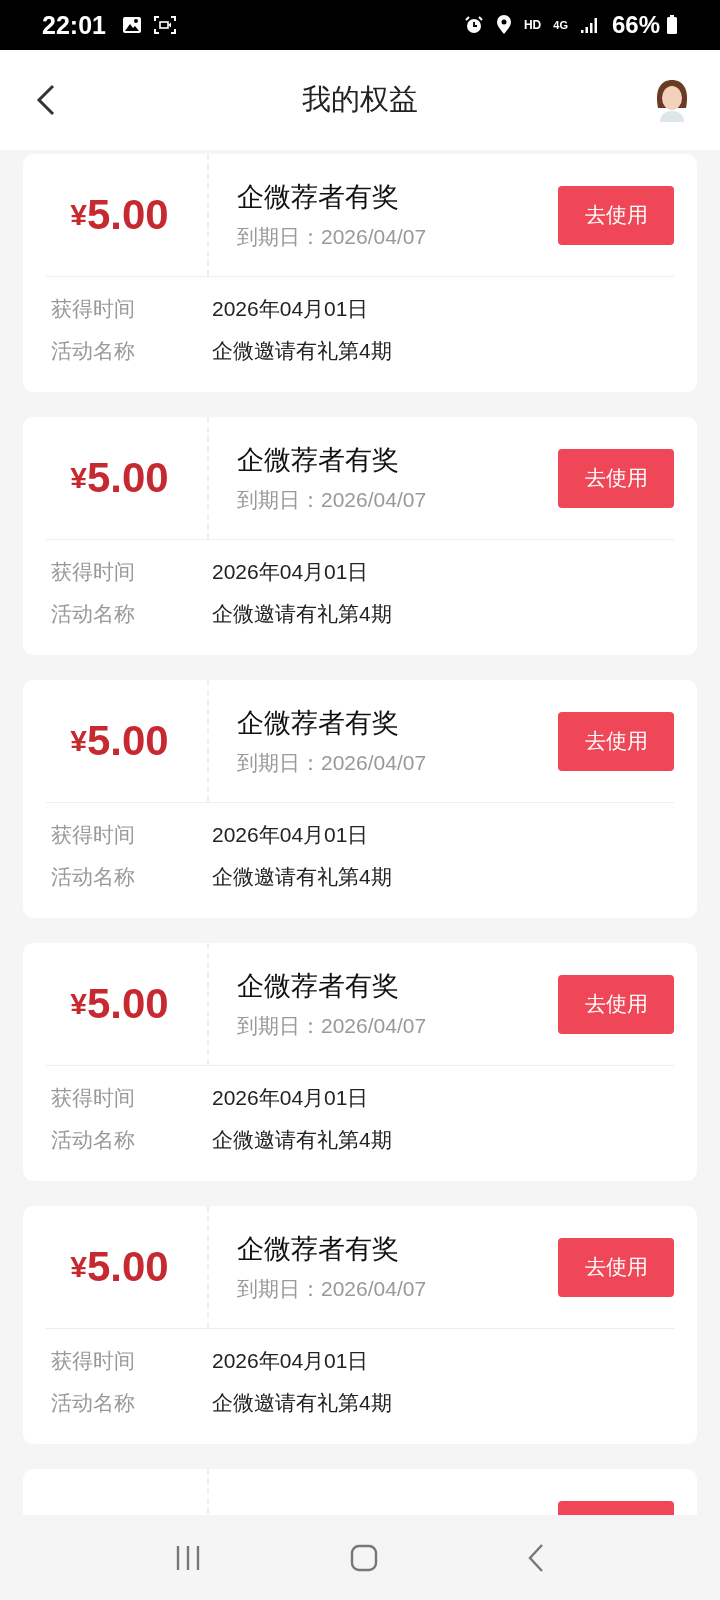 This screenshot has width=720, height=1600. I want to click on picture-icon, so click(131, 25).